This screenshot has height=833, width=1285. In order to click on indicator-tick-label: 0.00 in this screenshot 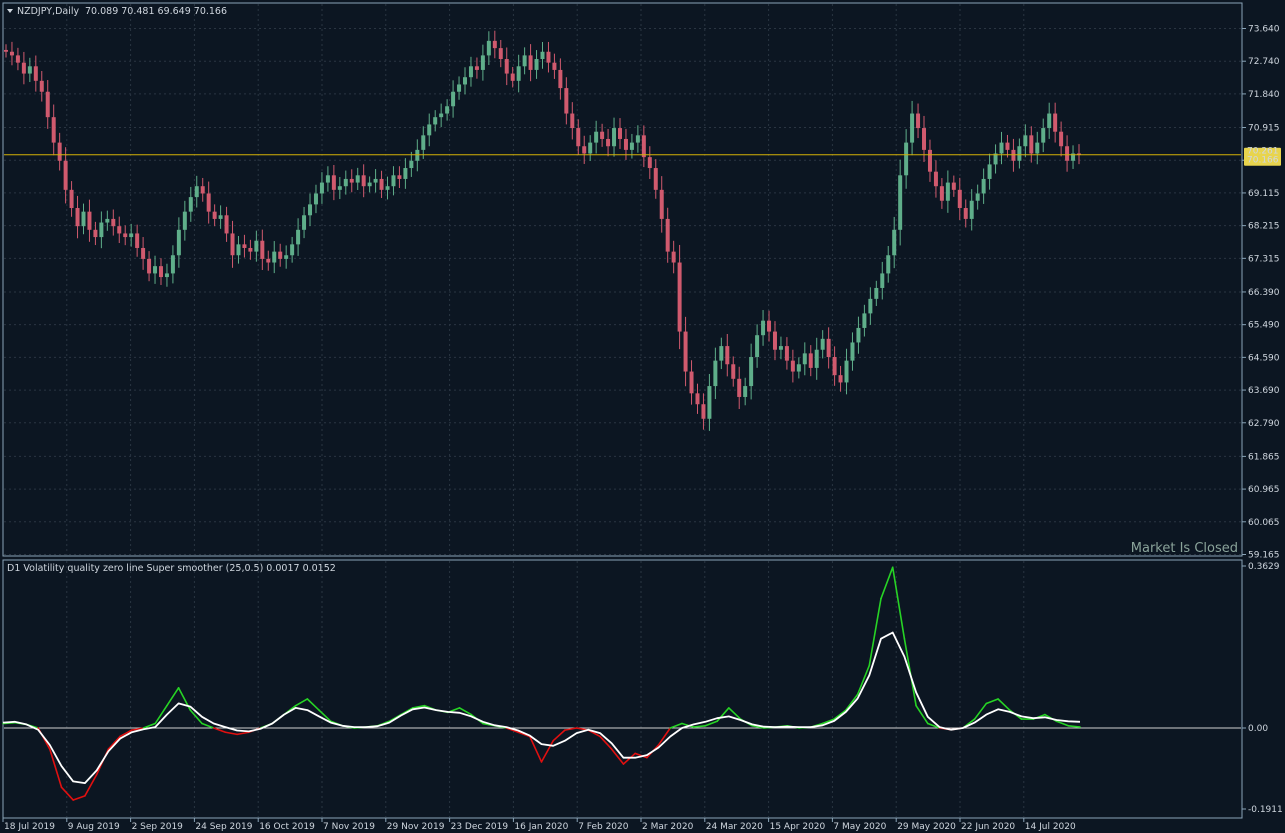, I will do `click(1258, 729)`.